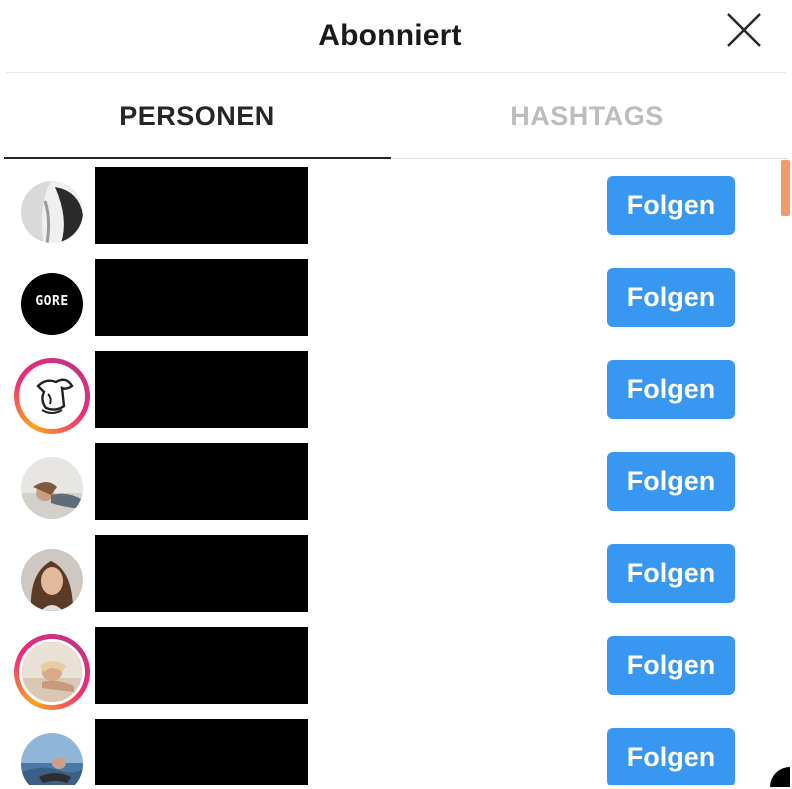 Image resolution: width=792 pixels, height=789 pixels. I want to click on avatar-horse-logo, so click(52, 396).